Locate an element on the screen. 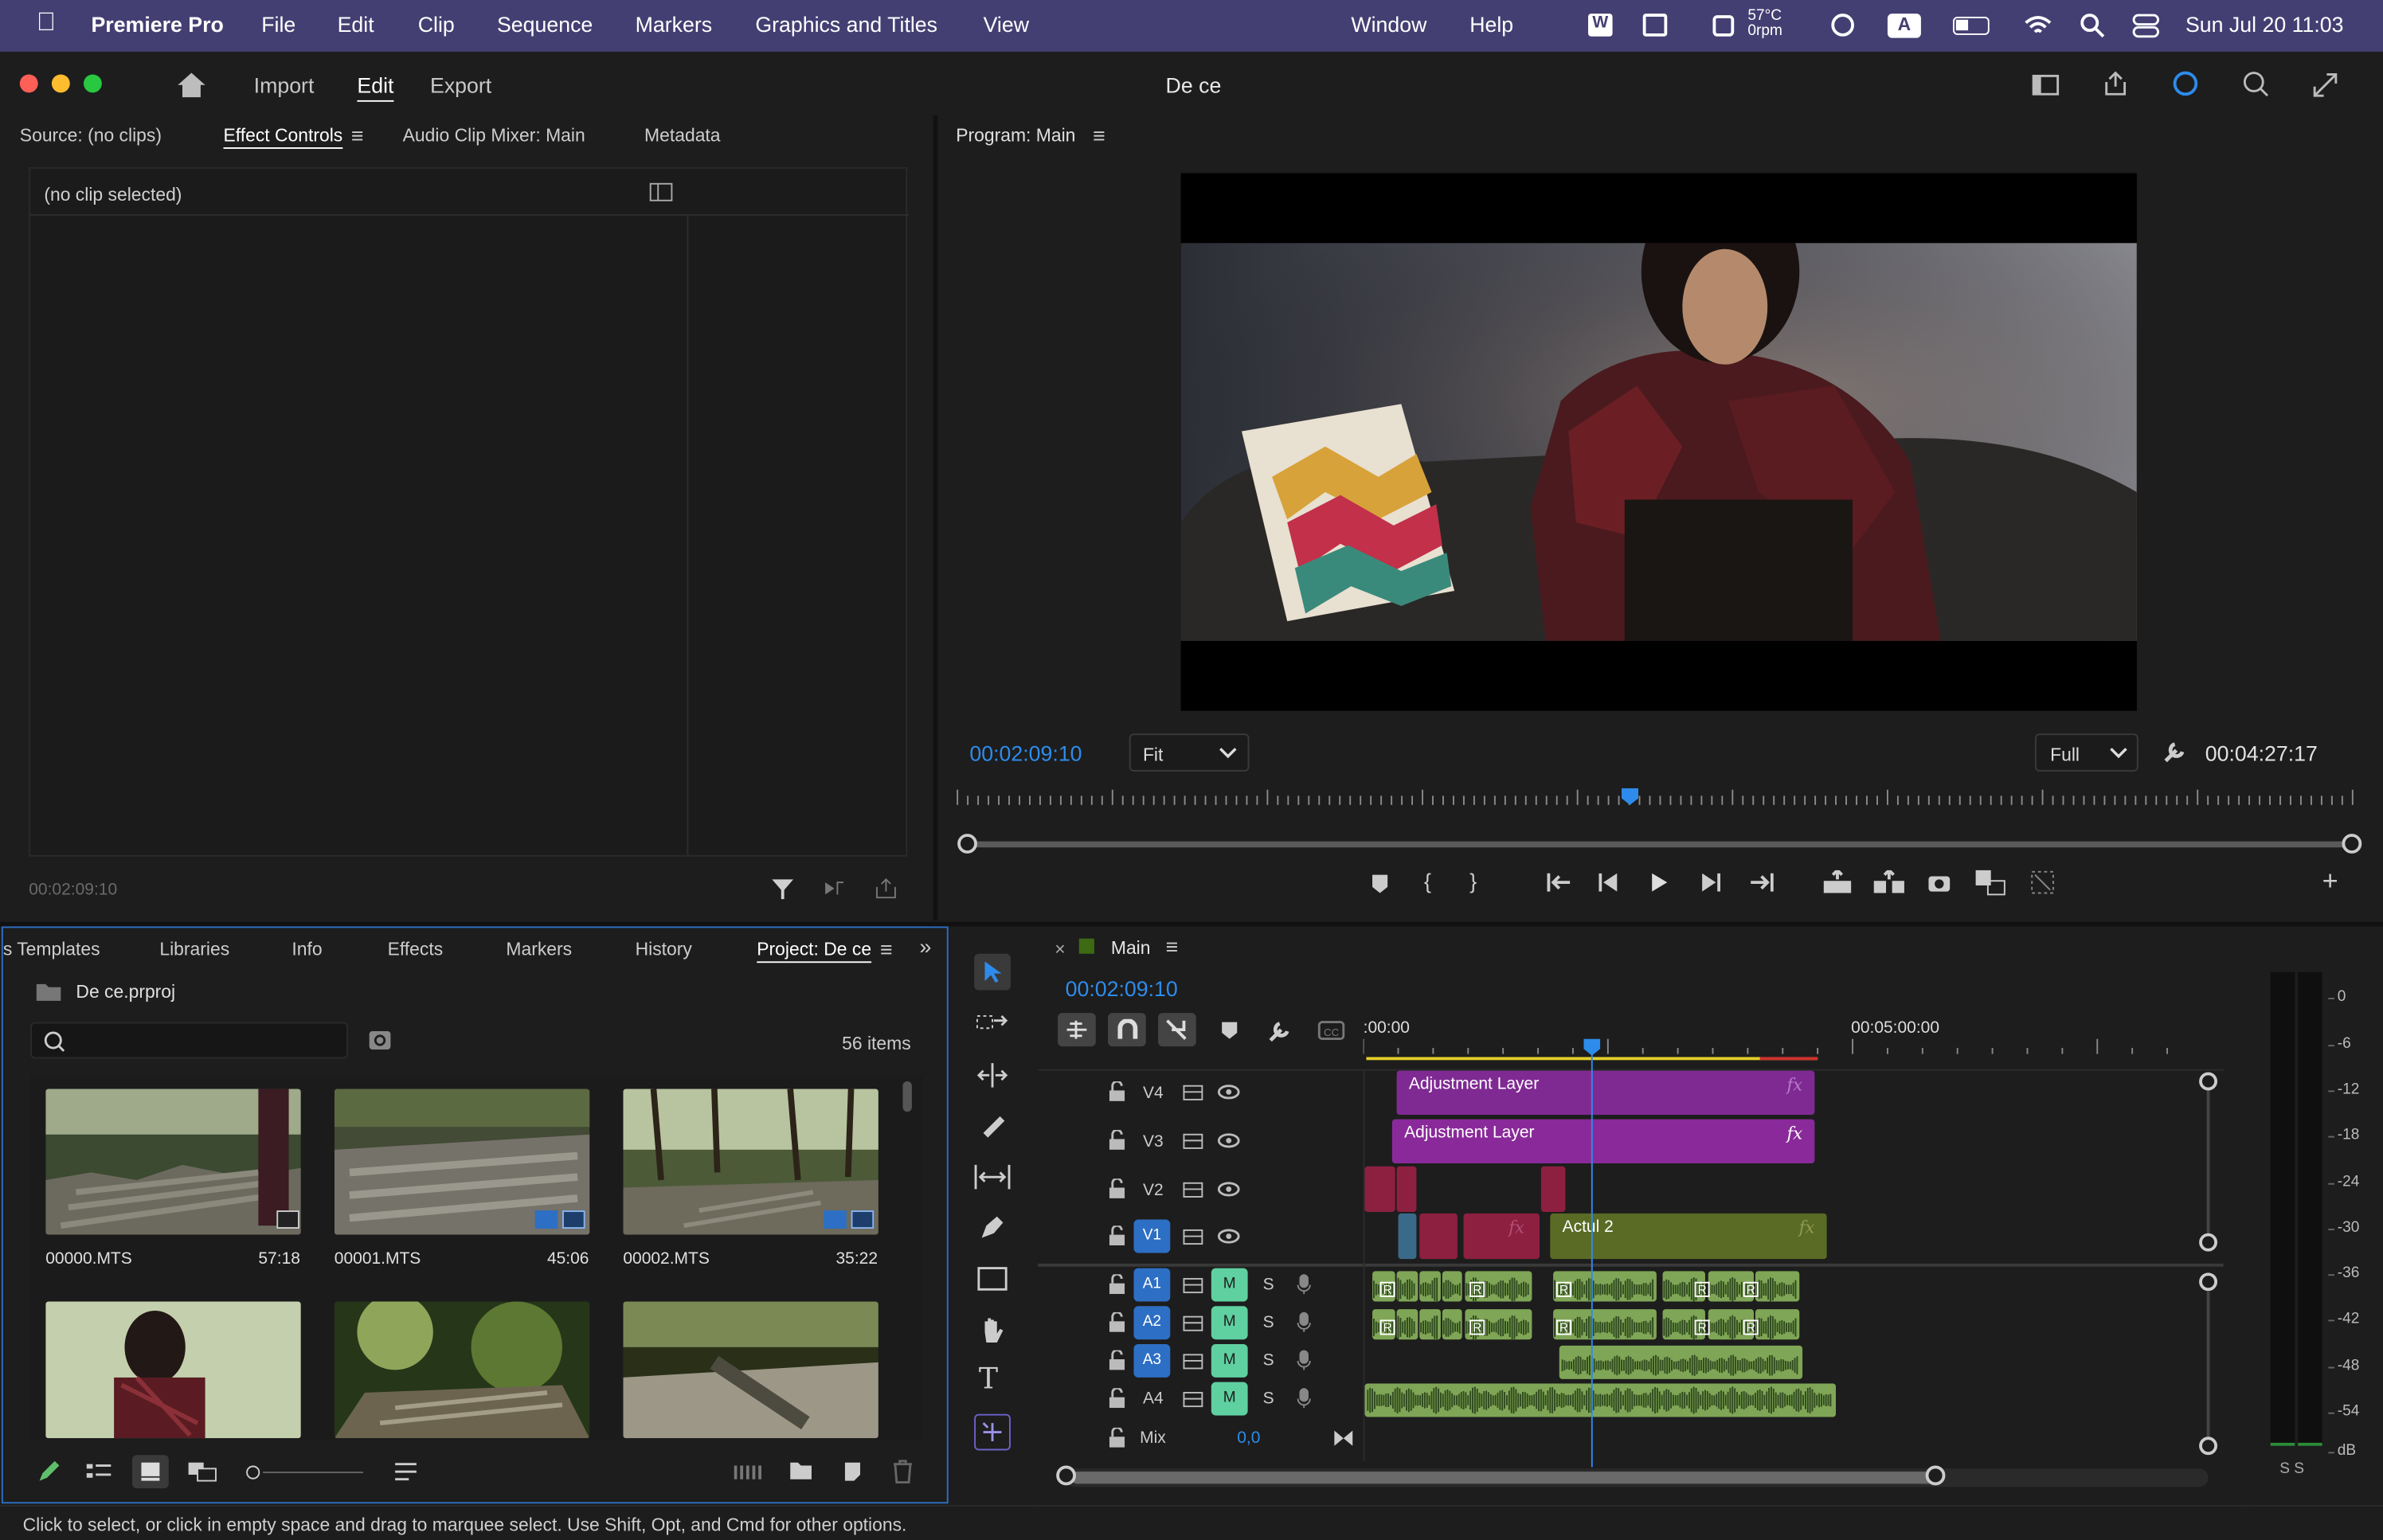  ripple-edit-icon is located at coordinates (992, 1075).